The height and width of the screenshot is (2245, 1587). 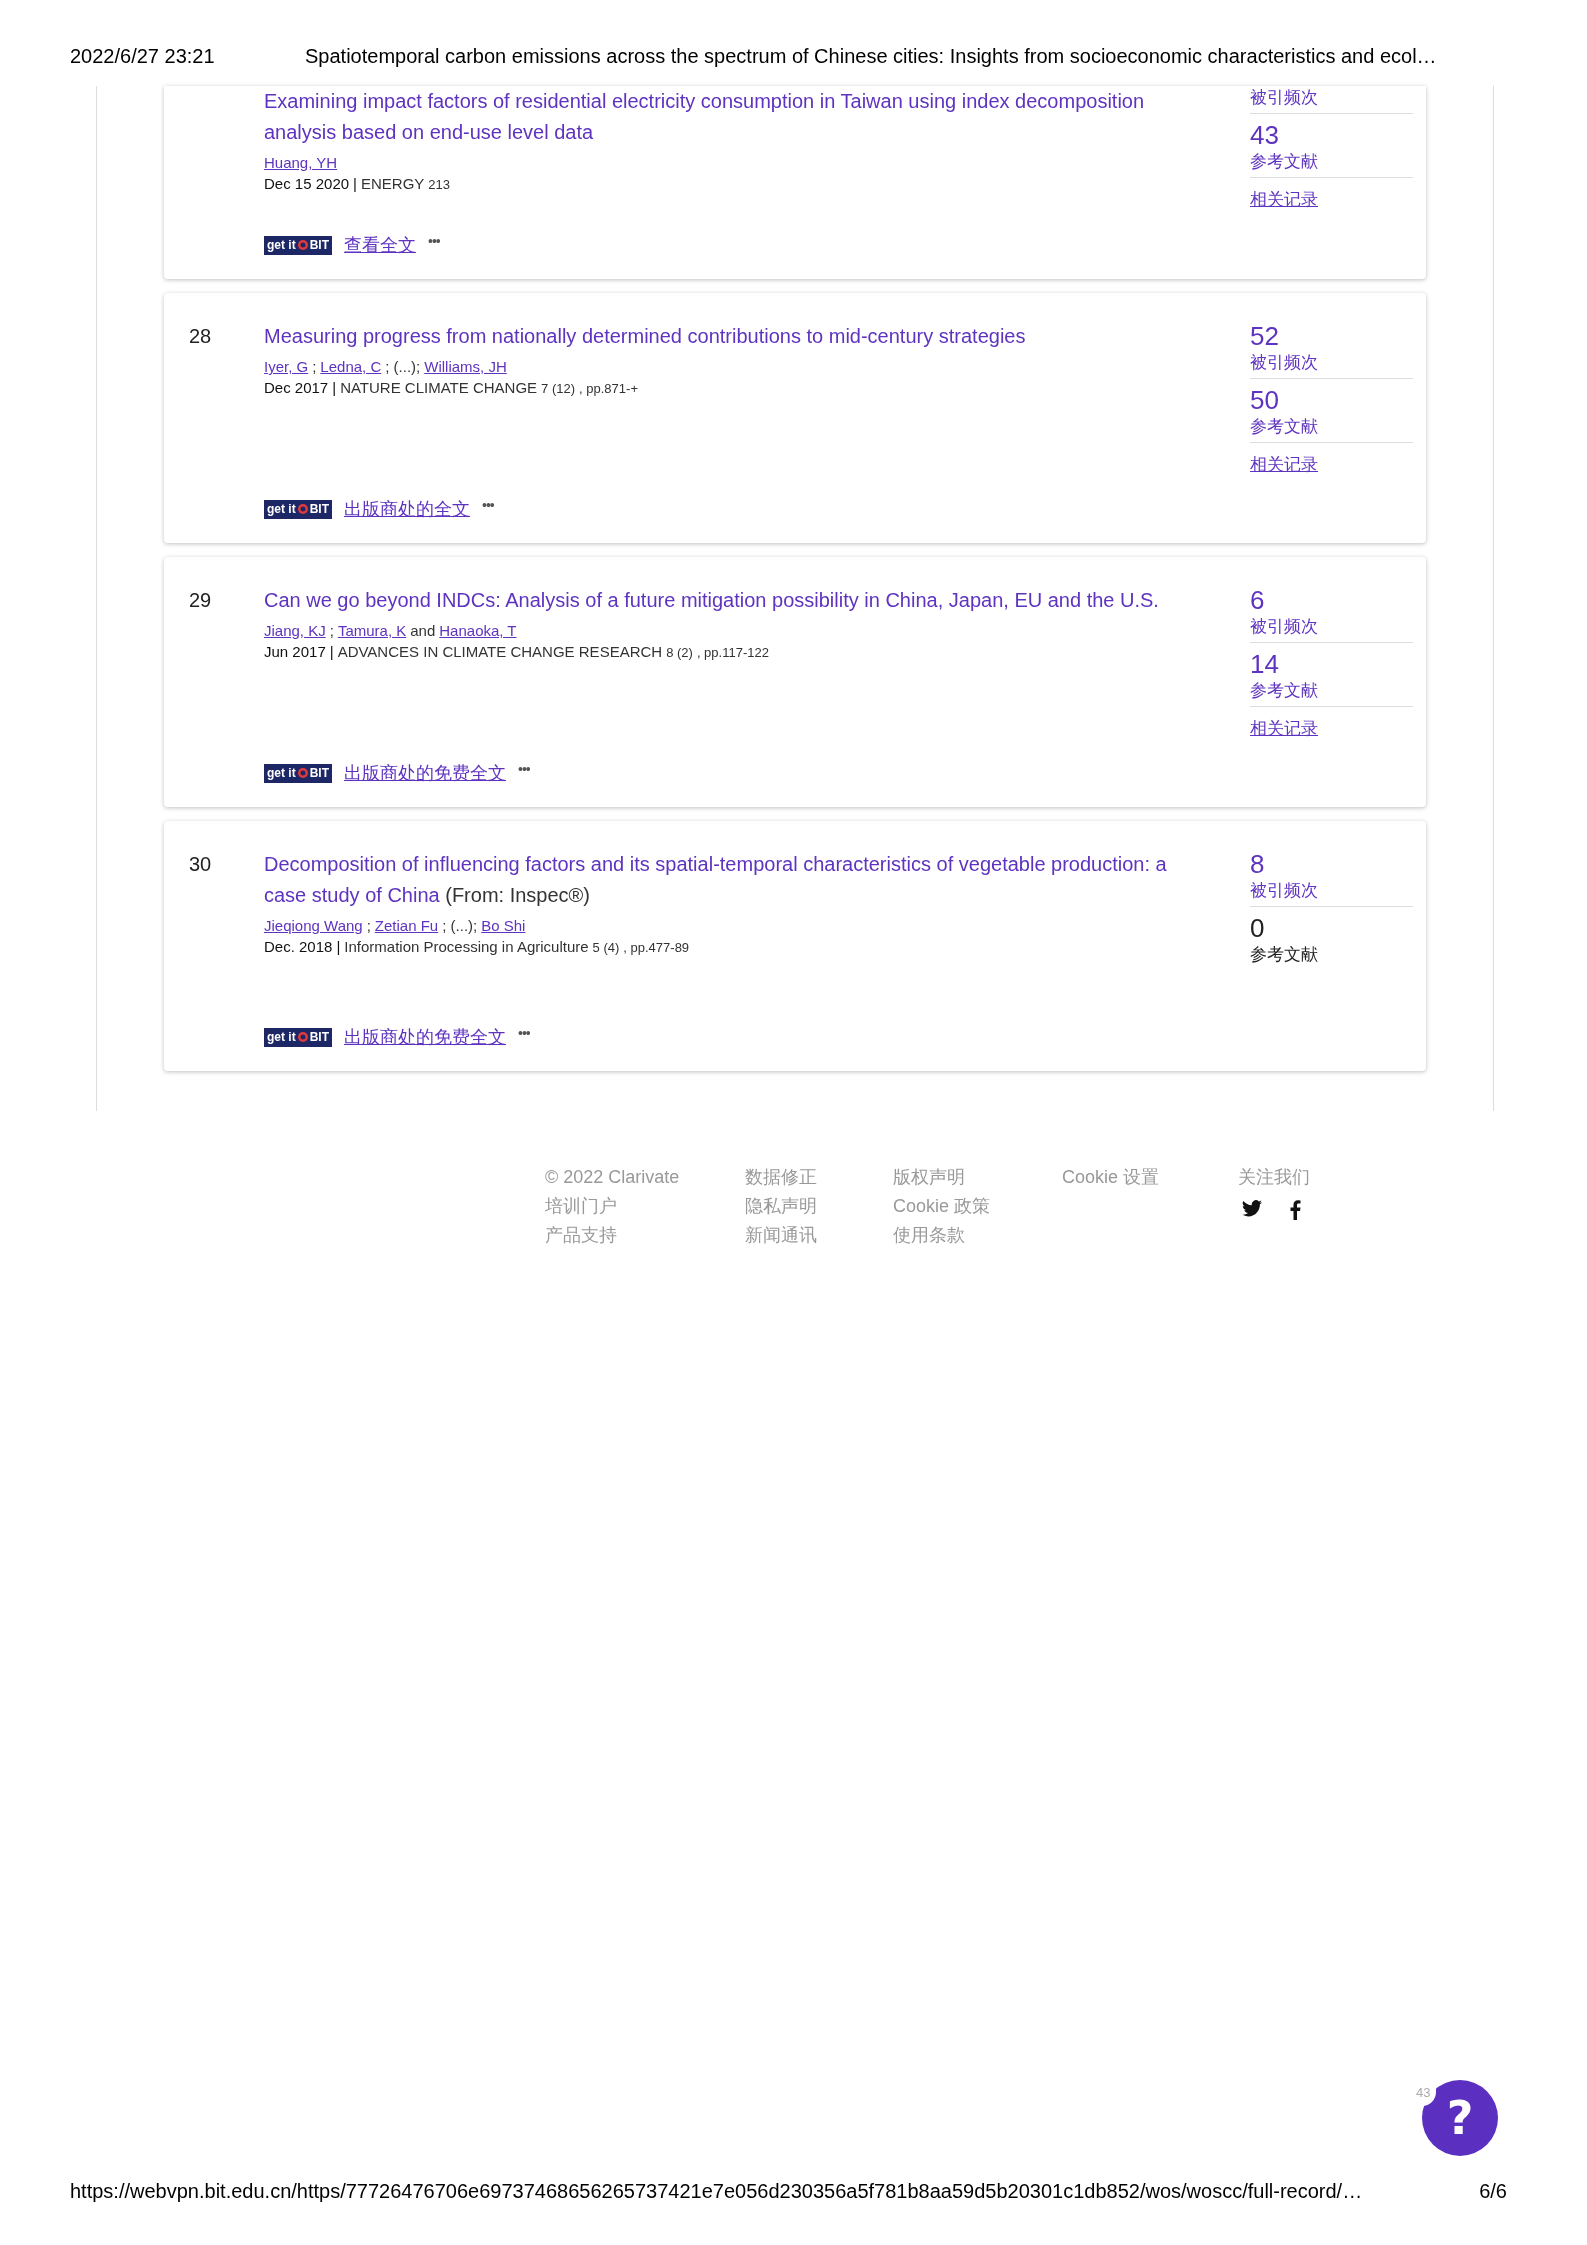 I want to click on follow-us-label: 关注我们, so click(x=1274, y=1177).